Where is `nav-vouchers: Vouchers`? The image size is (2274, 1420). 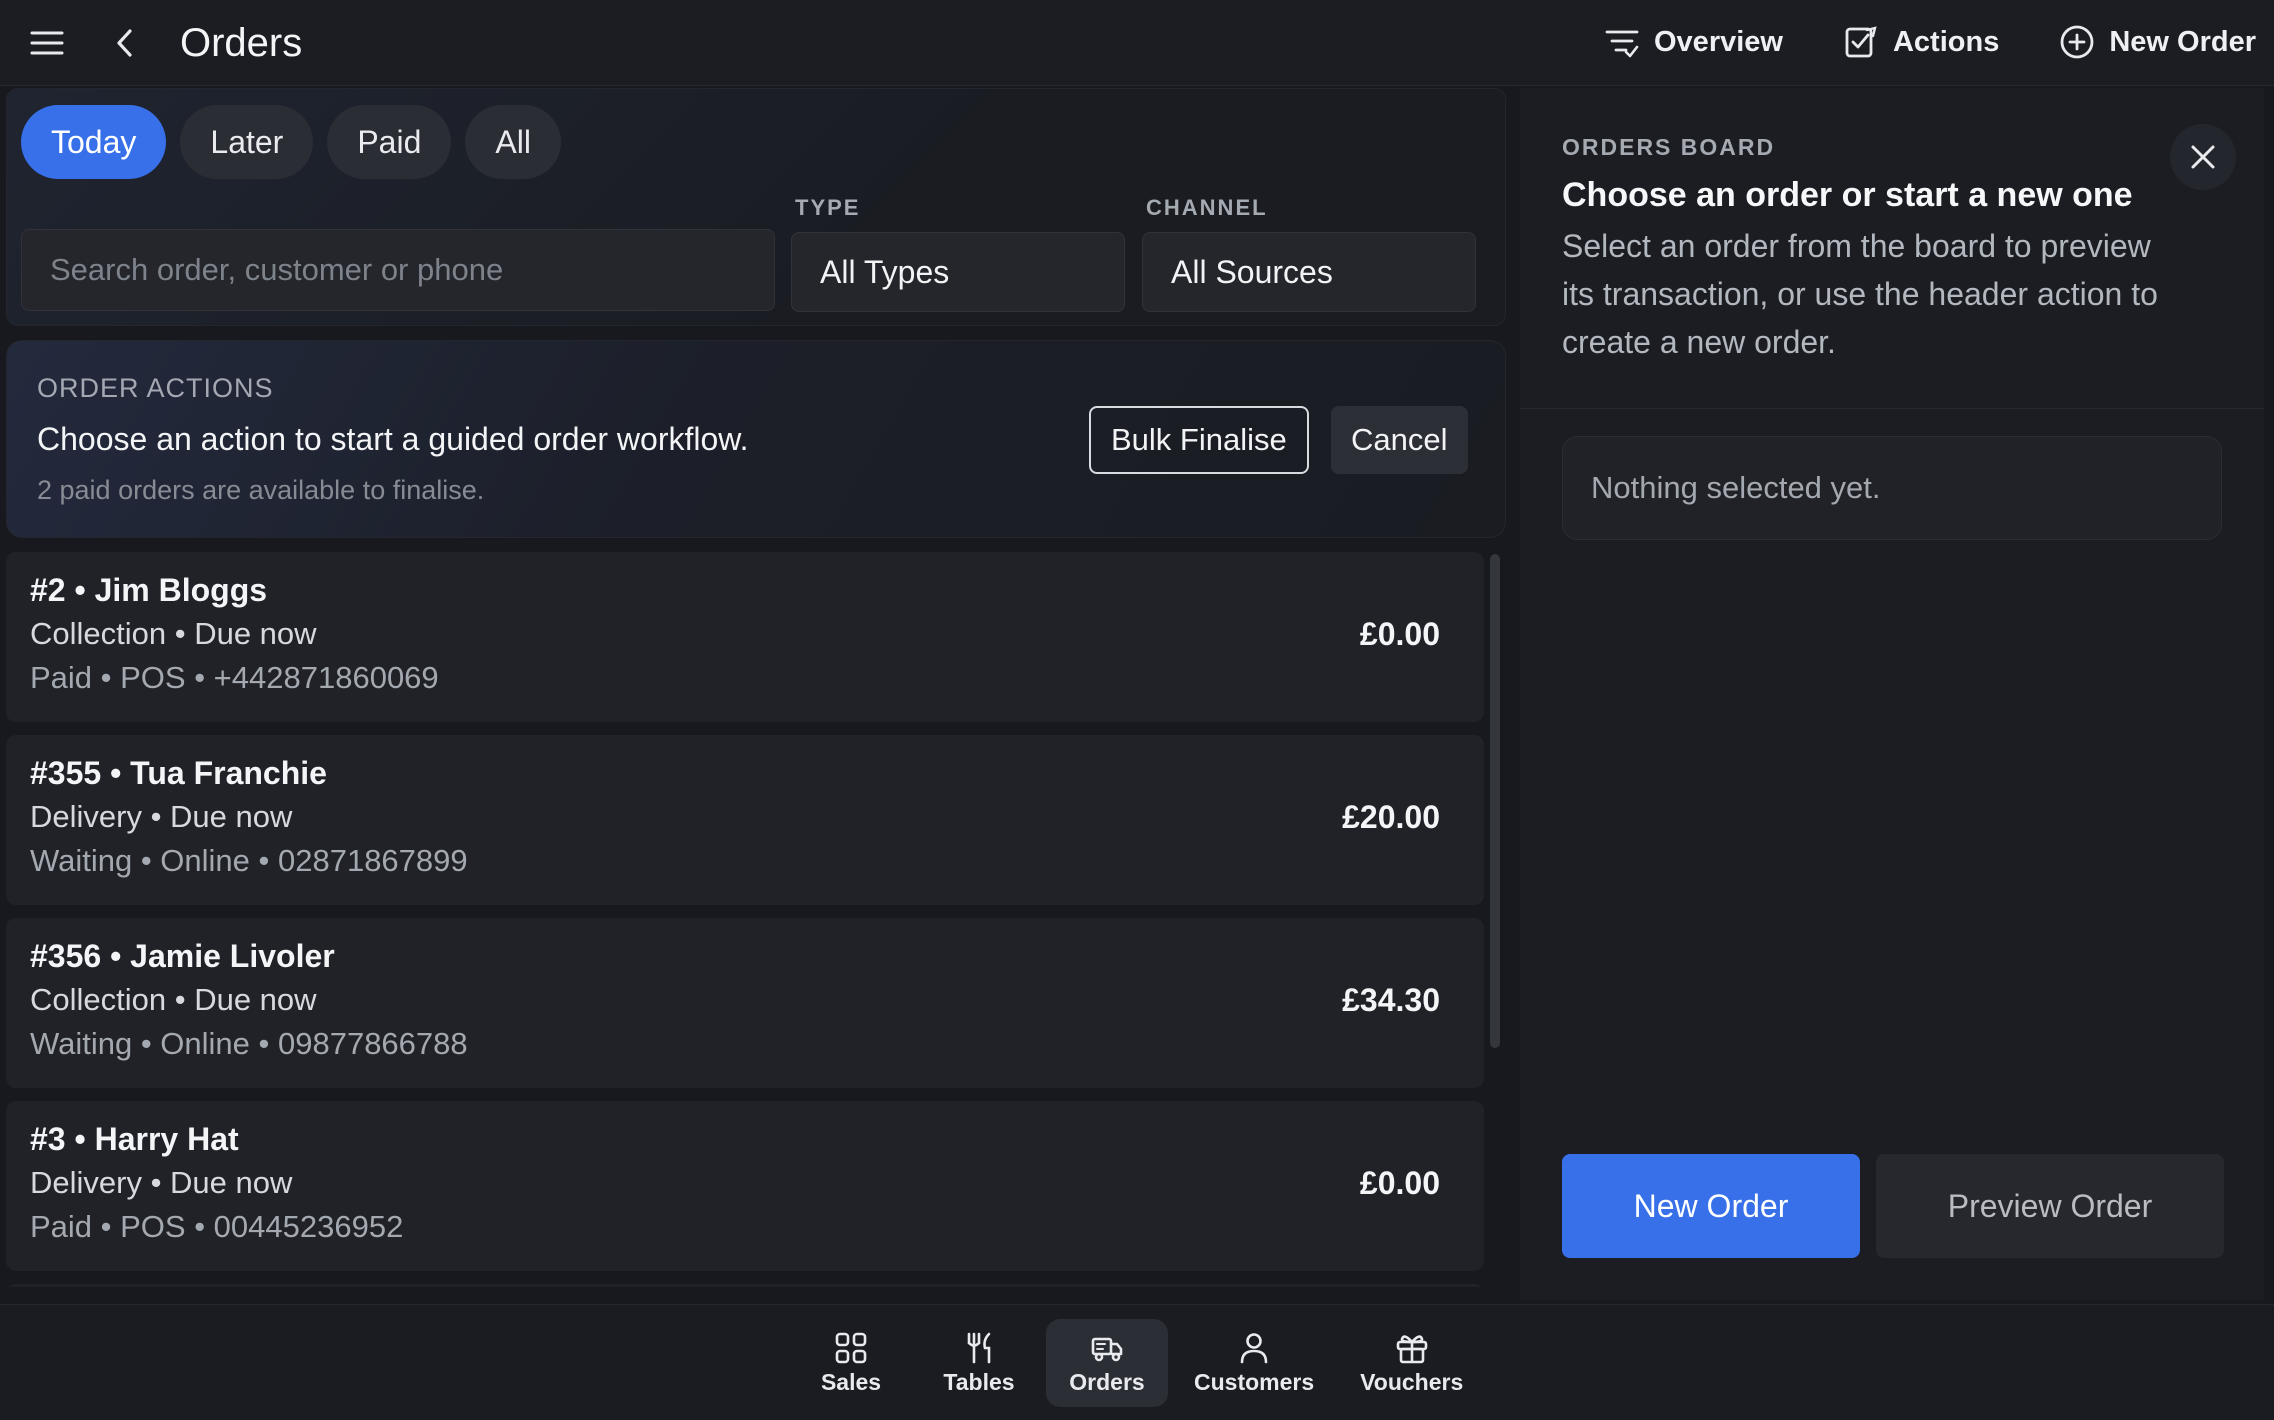 nav-vouchers: Vouchers is located at coordinates (1411, 1363).